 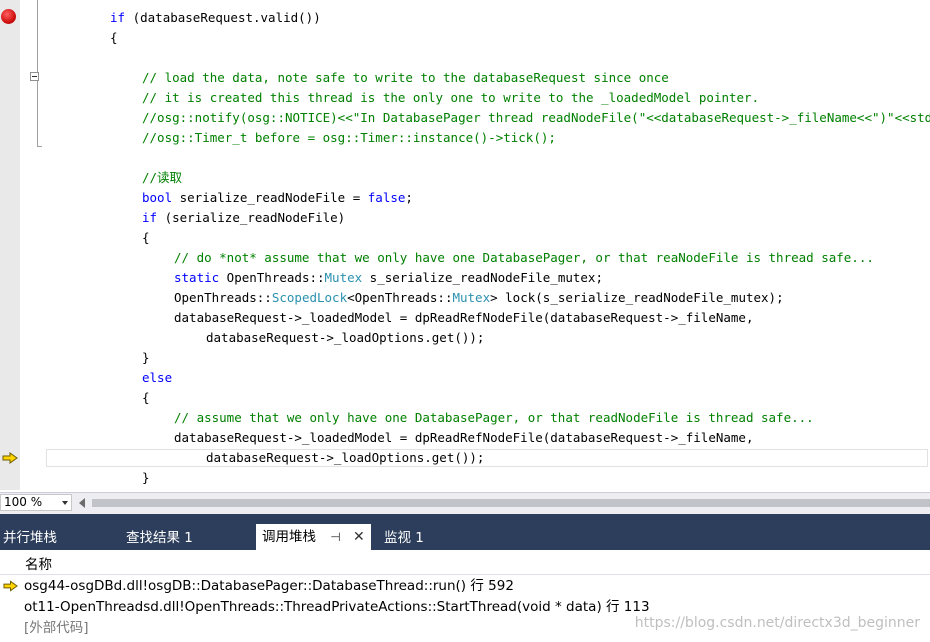 What do you see at coordinates (270, 197) in the screenshot?
I see `code-token: serialize_readNodeFile =` at bounding box center [270, 197].